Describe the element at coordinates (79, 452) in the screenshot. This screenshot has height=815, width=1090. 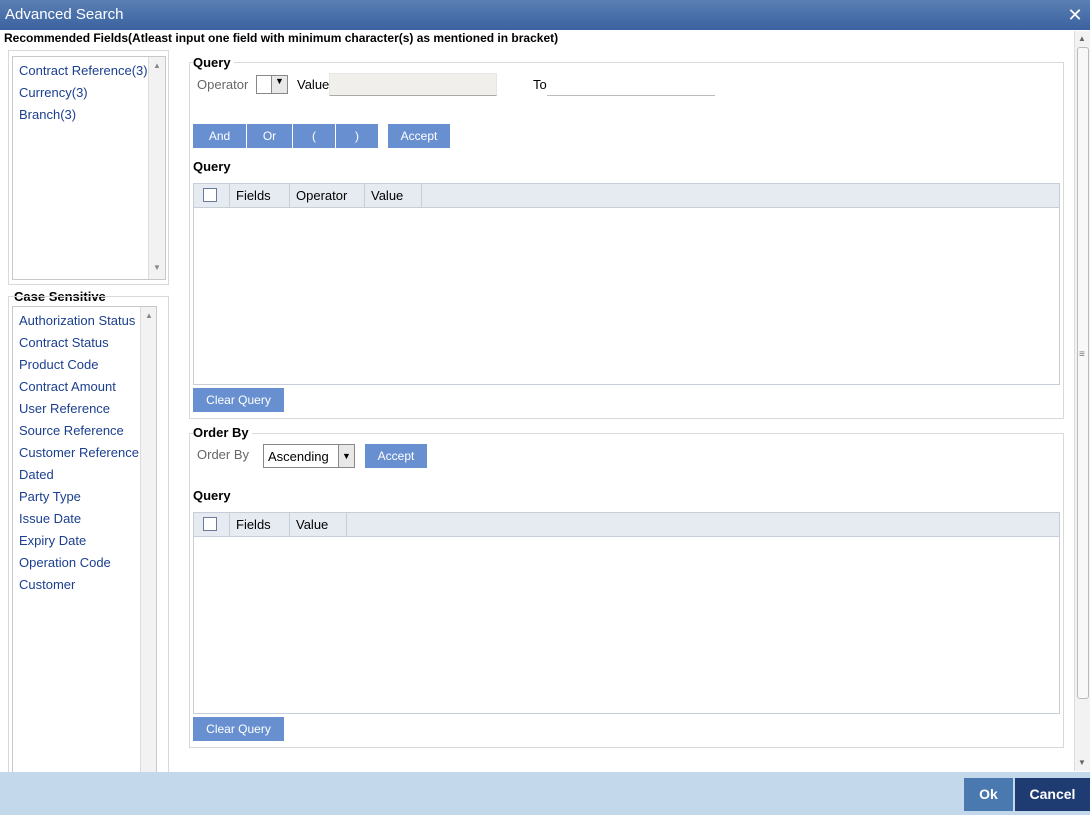
I see `field-customer-reference: Customer Reference` at that location.